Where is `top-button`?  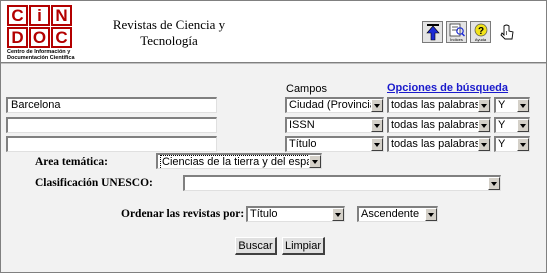
top-button is located at coordinates (432, 32).